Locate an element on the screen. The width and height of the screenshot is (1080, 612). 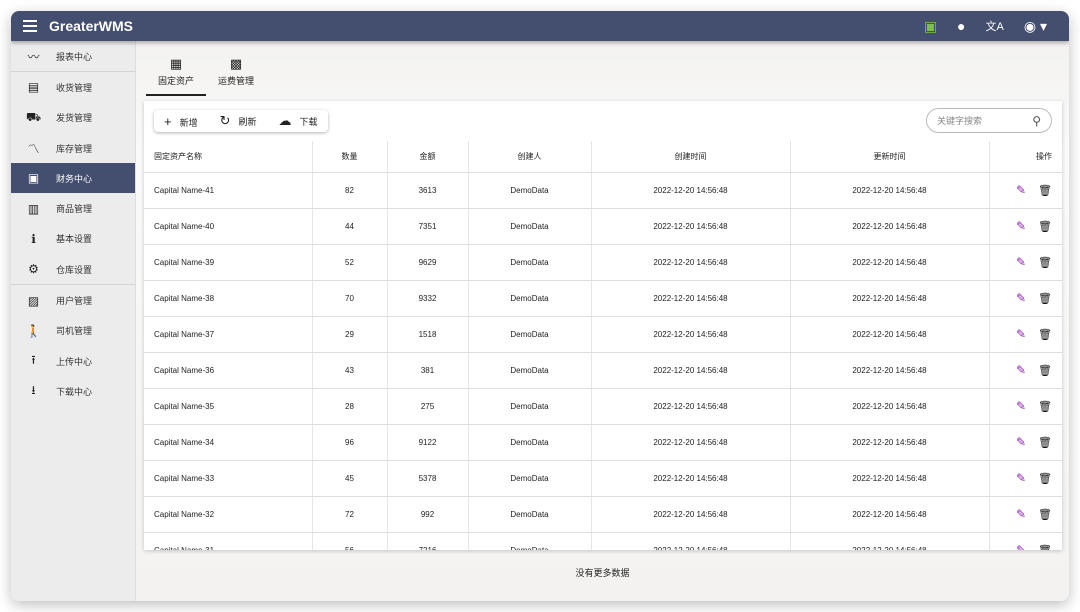
sidebar-icon: ⚙ is located at coordinates (33, 269).